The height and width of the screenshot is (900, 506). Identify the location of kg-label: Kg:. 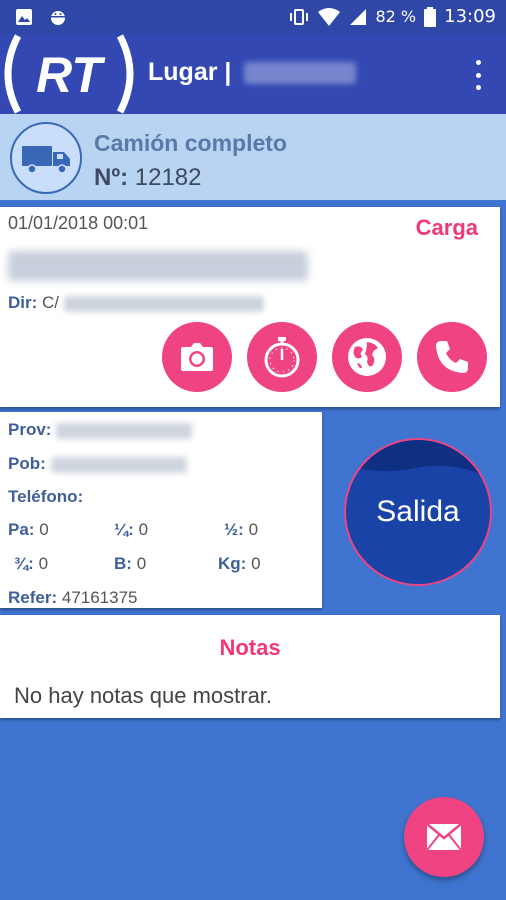
(232, 563).